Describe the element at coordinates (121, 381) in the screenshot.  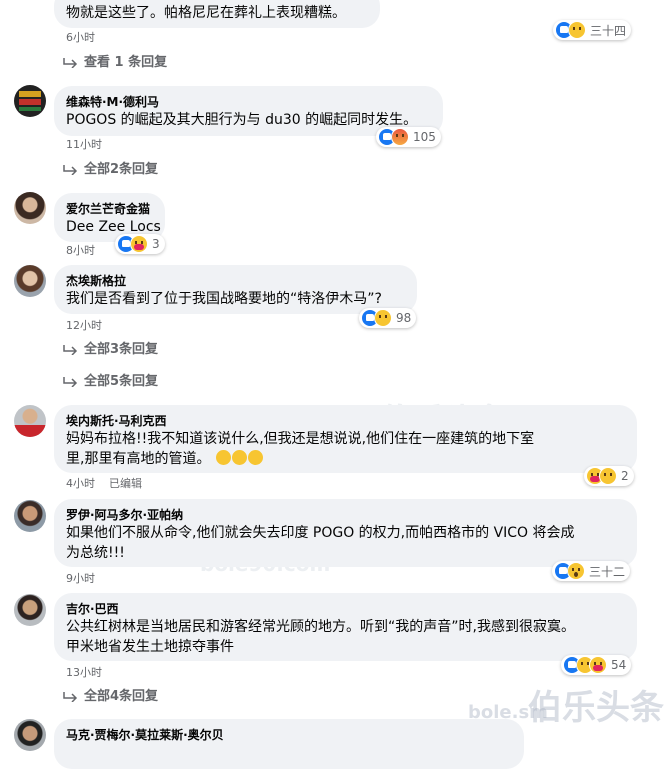
I see `reply-link-label: 全部5条回复` at that location.